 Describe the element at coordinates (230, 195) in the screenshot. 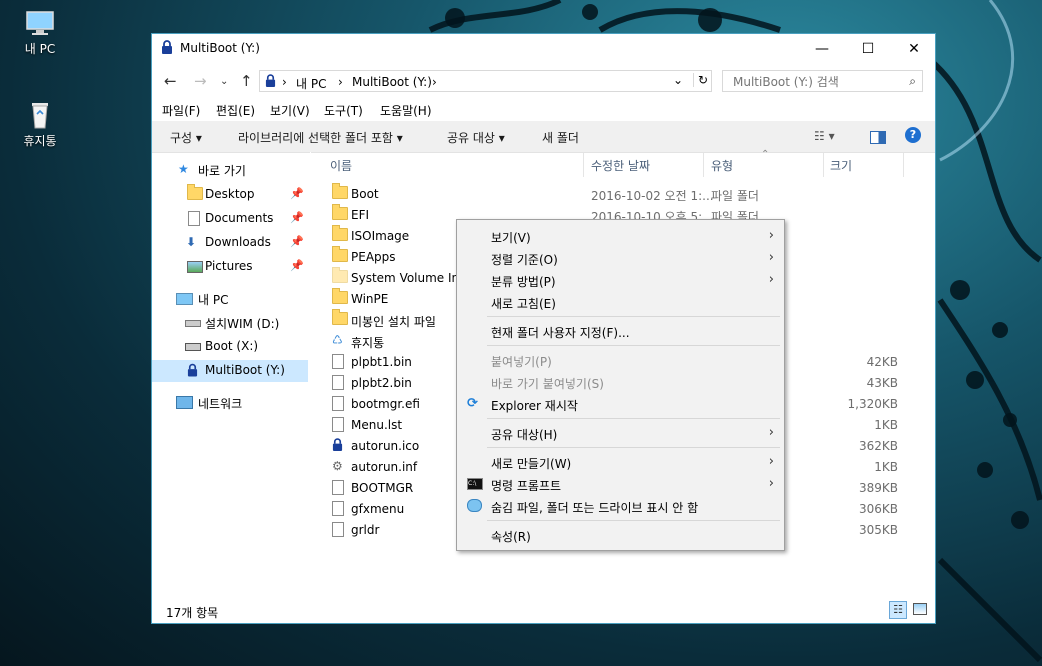

I see `nav-item-desktop: Desktop 📌` at that location.